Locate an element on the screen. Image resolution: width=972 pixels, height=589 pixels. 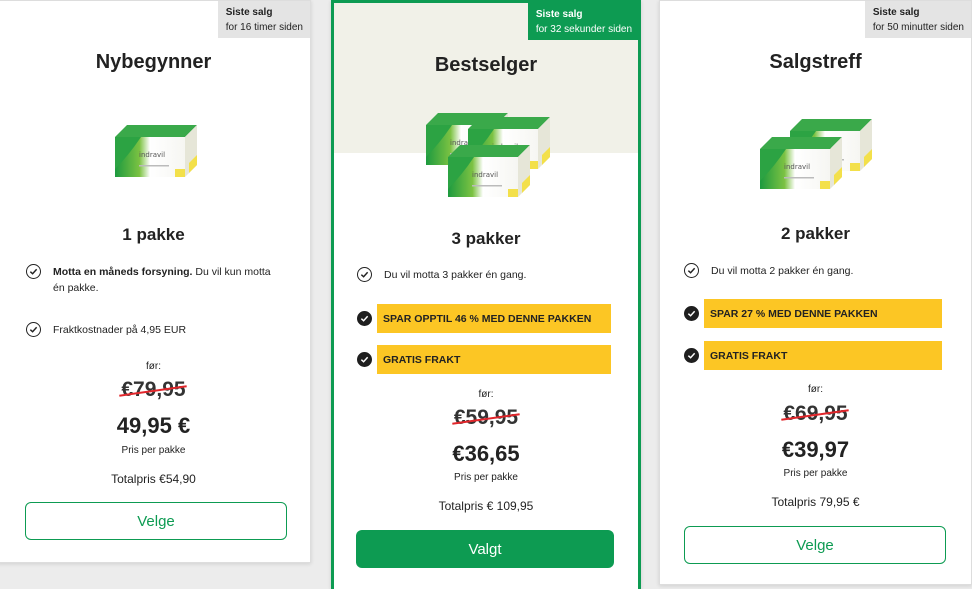
feature-item: Du vil motta 2 pakker én gang. is located at coordinates (814, 271).